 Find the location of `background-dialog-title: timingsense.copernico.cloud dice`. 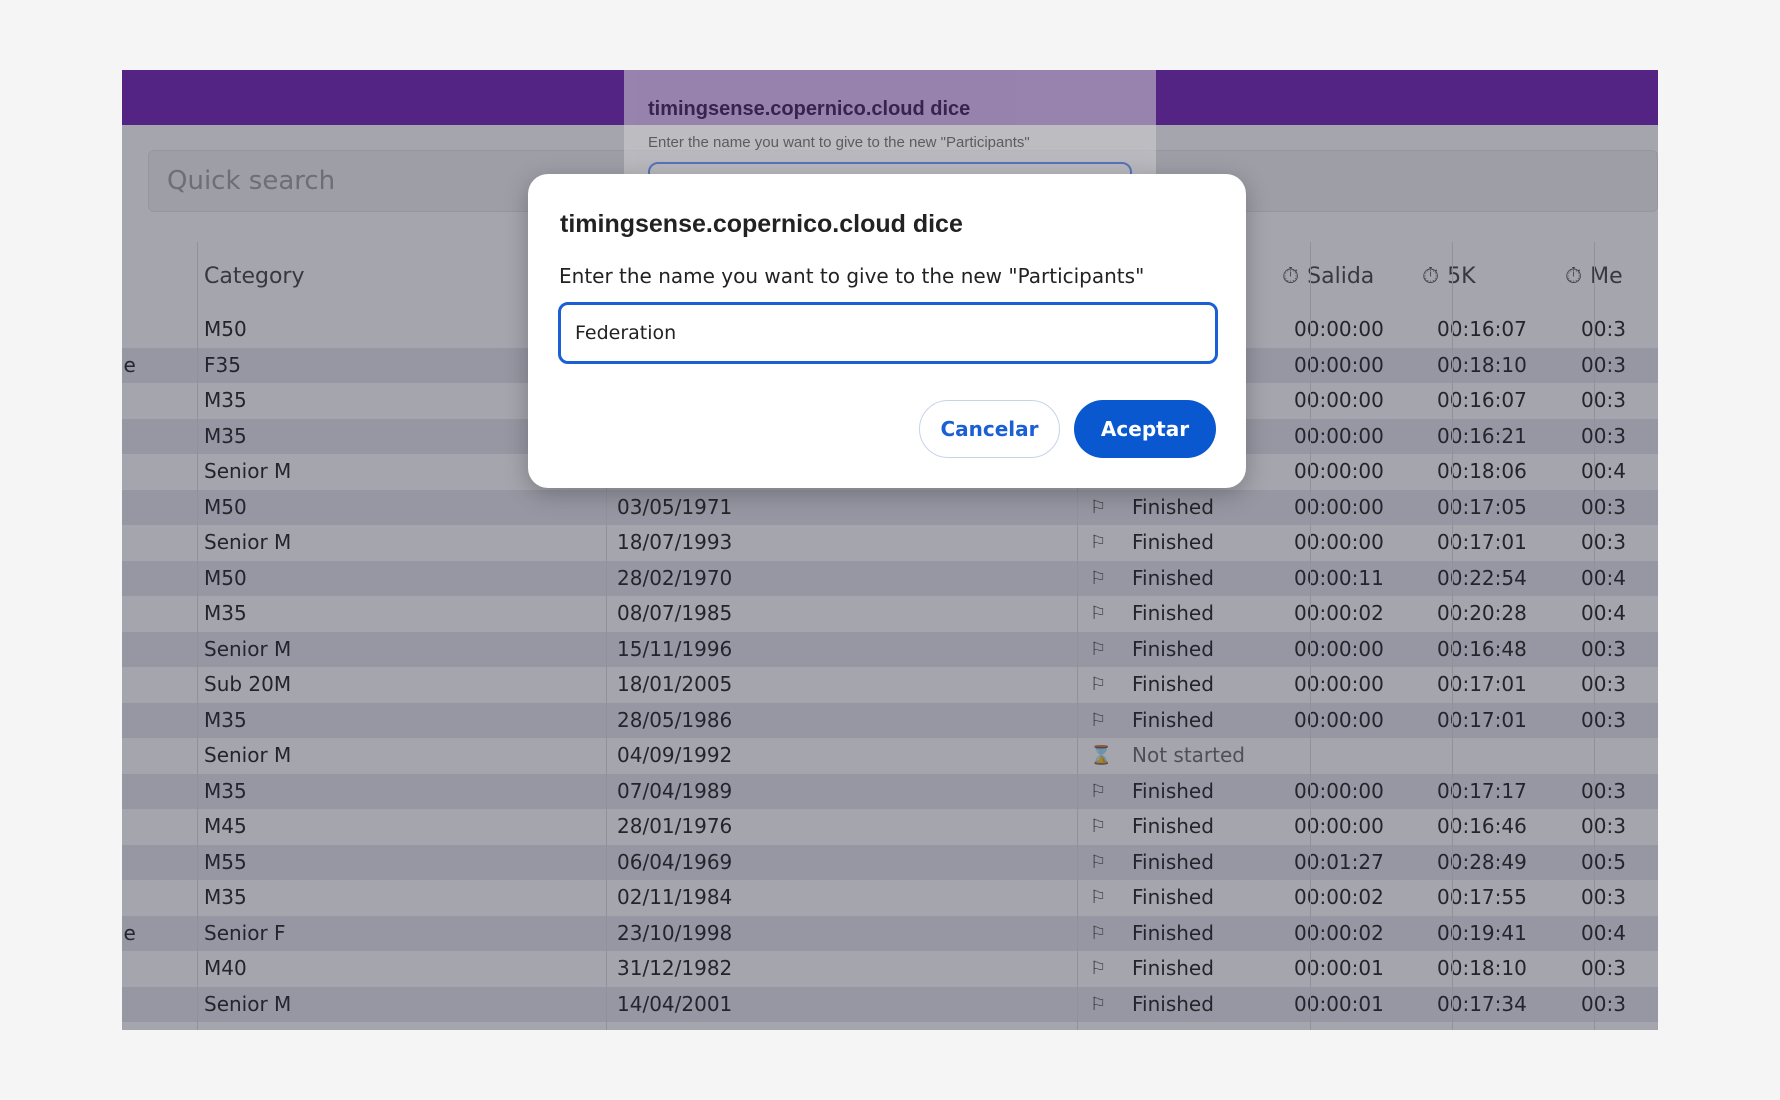

background-dialog-title: timingsense.copernico.cloud dice is located at coordinates (809, 109).